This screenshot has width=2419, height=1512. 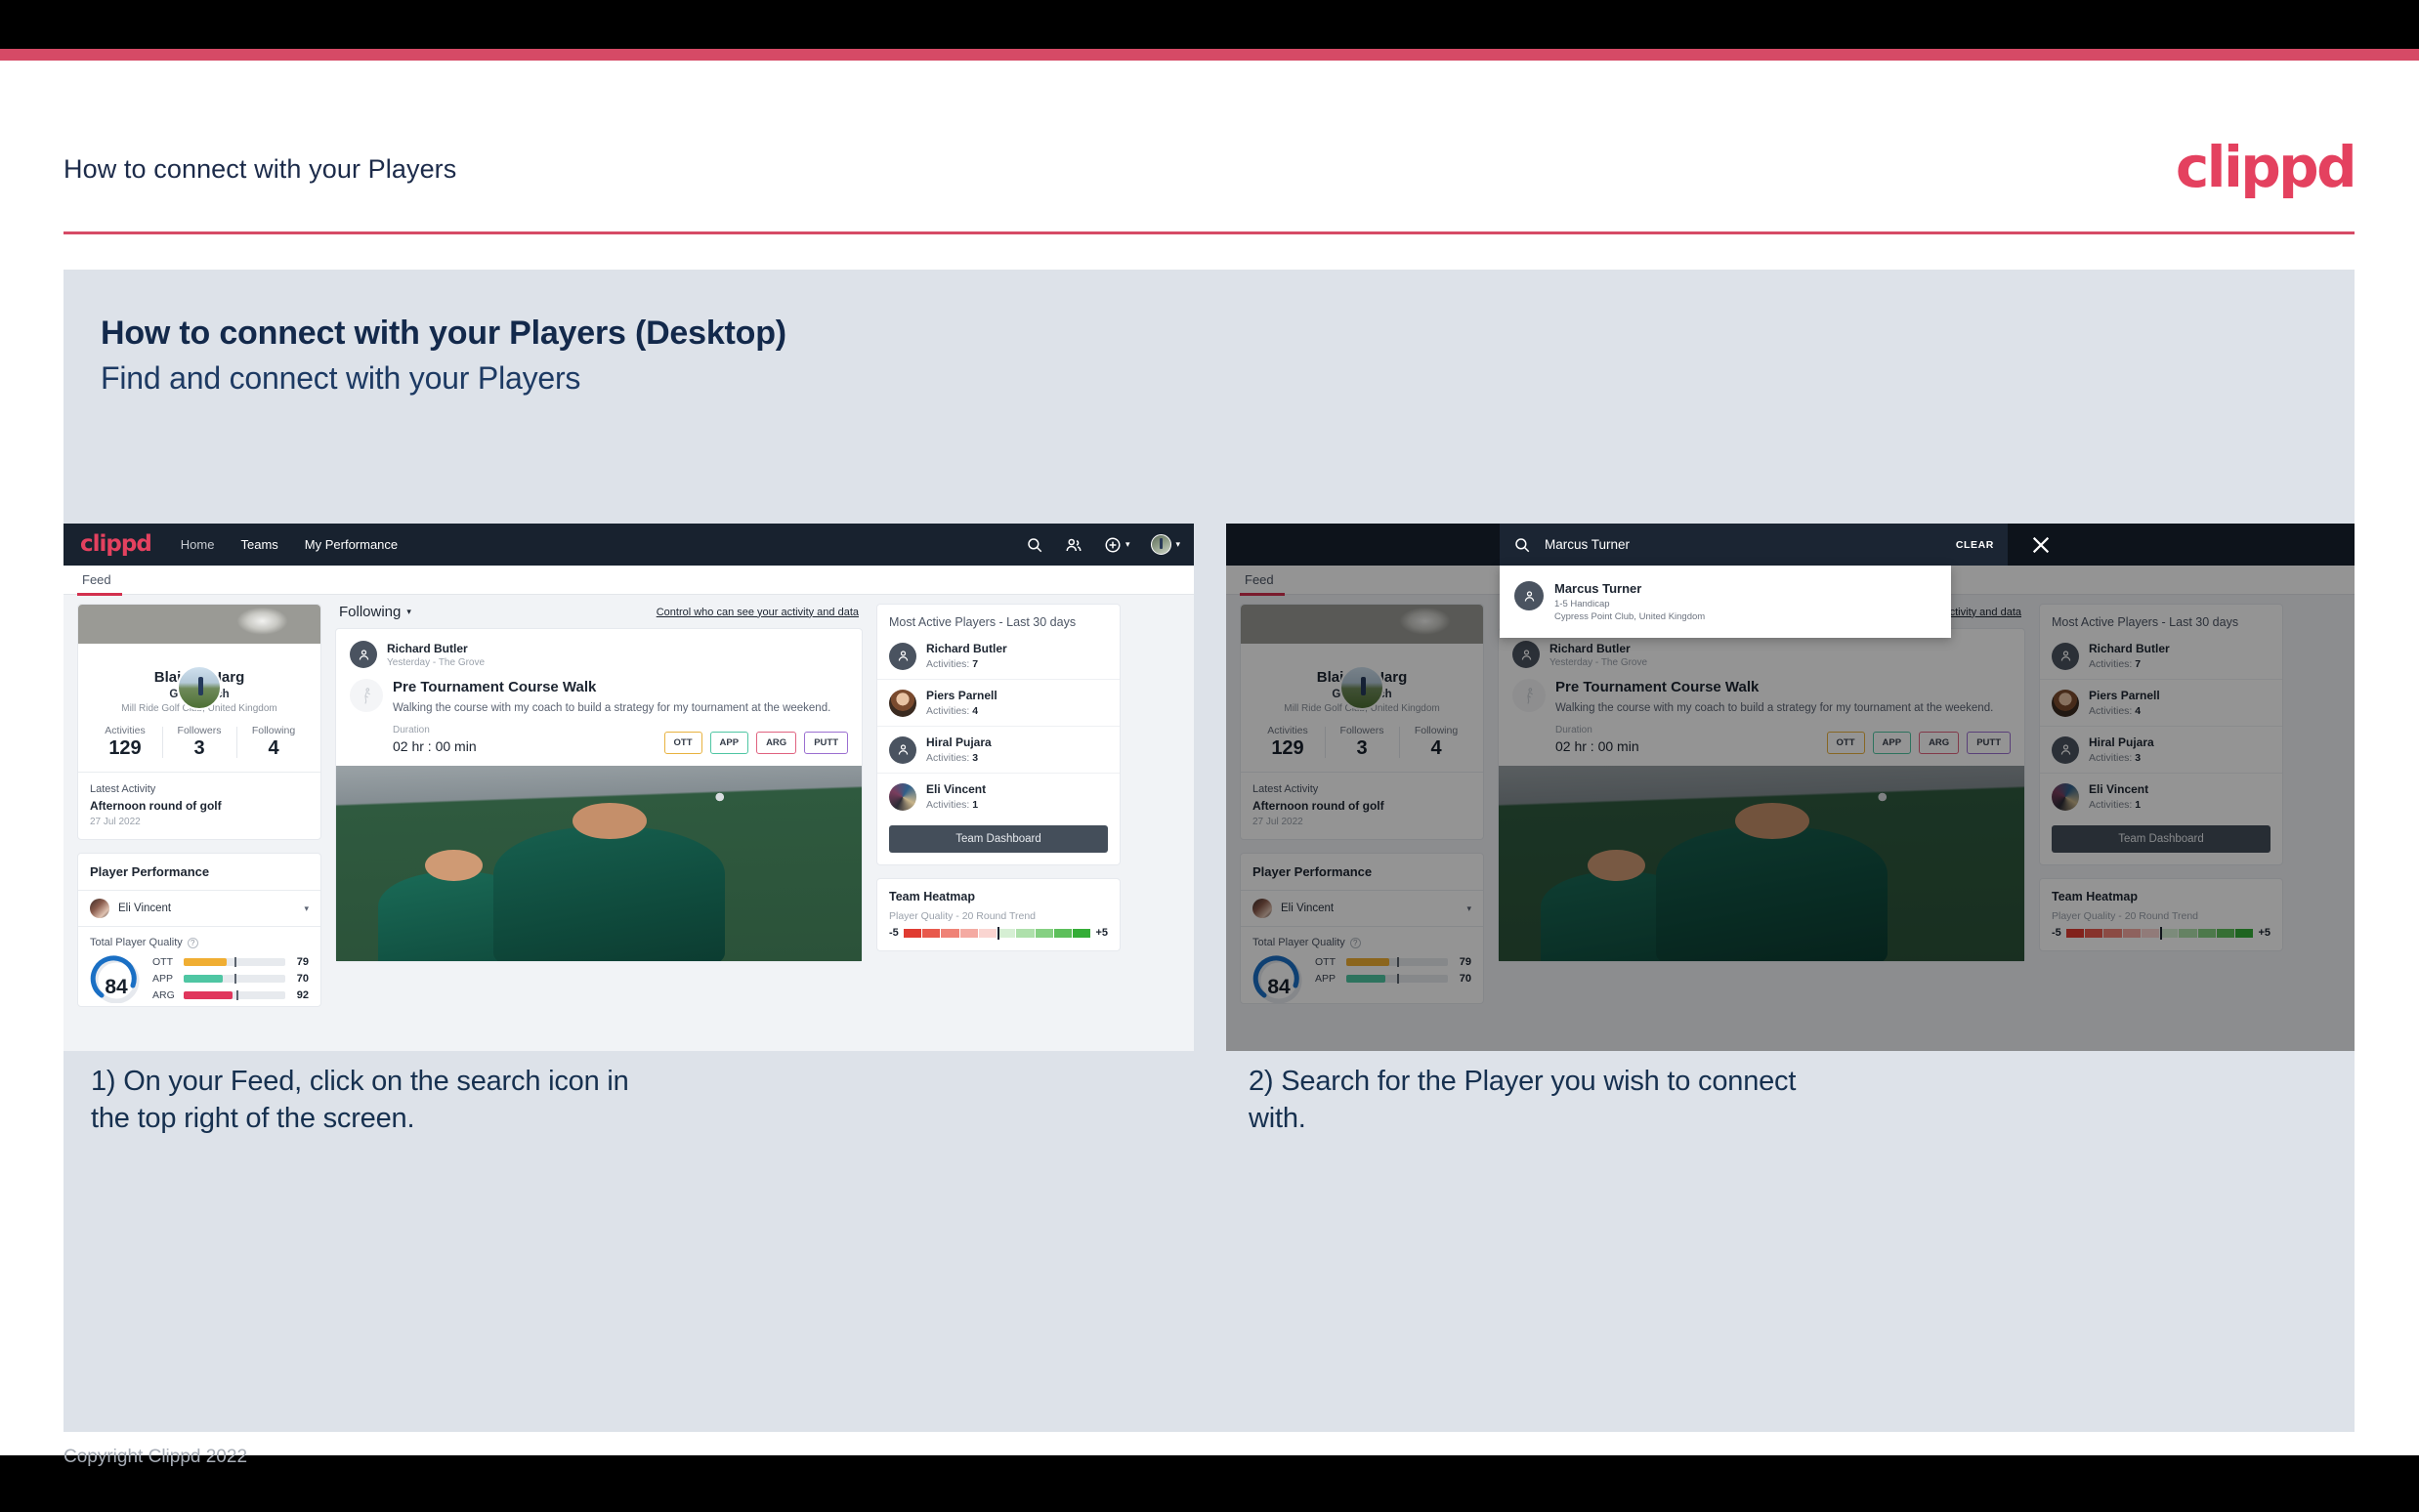 I want to click on player-info: Eli Vincent Activities: 1, so click(x=956, y=796).